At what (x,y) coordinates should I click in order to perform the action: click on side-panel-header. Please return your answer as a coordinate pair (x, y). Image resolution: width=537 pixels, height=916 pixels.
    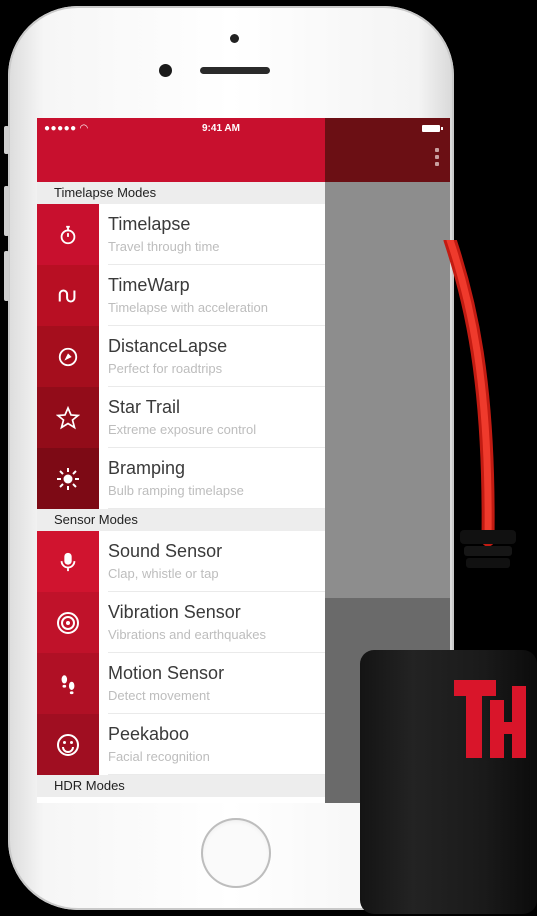
    Looking at the image, I should click on (387, 150).